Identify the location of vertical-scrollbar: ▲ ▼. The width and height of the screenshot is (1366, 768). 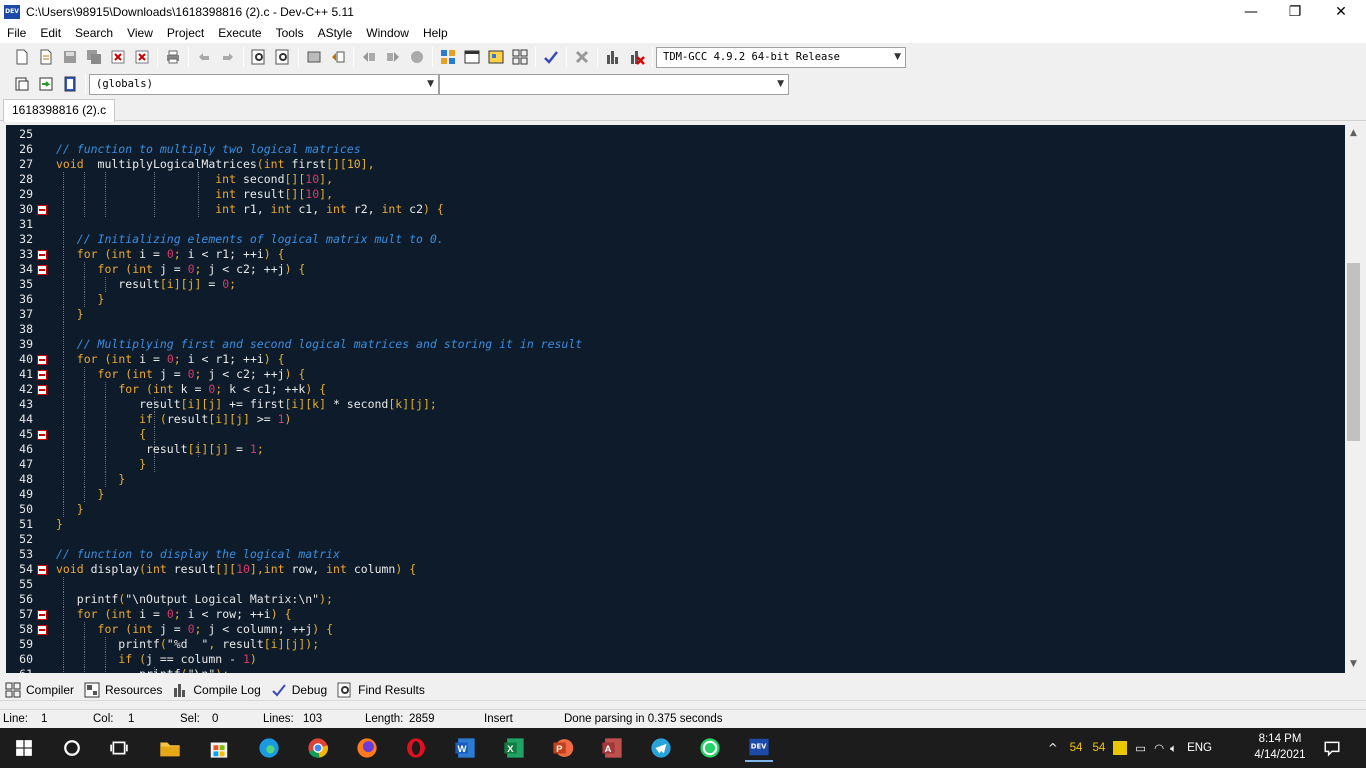
(1353, 399).